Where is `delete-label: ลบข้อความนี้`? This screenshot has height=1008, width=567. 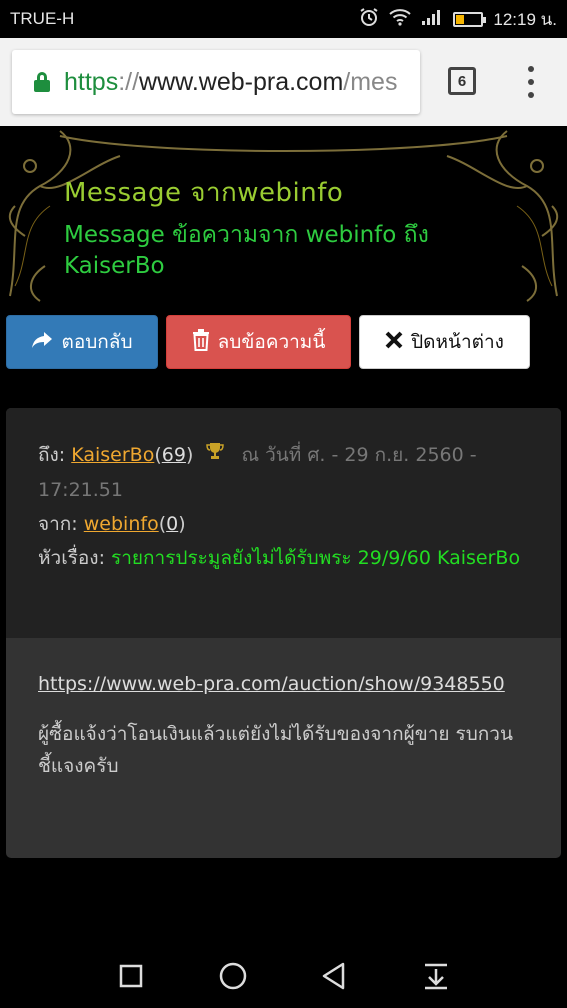 delete-label: ลบข้อความนี้ is located at coordinates (271, 342).